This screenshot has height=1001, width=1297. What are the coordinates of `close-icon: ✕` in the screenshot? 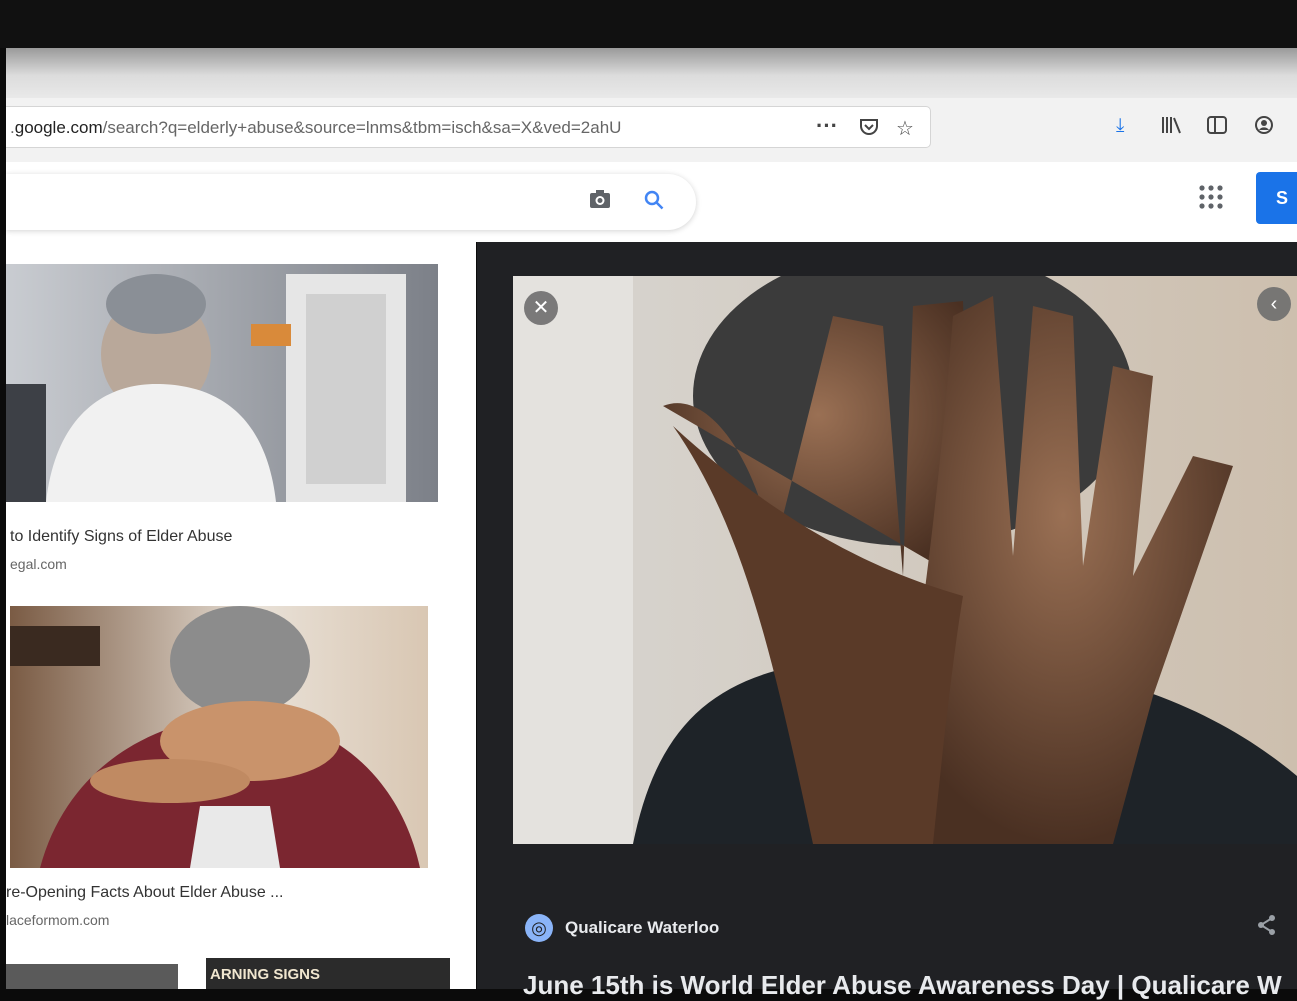 It's located at (541, 308).